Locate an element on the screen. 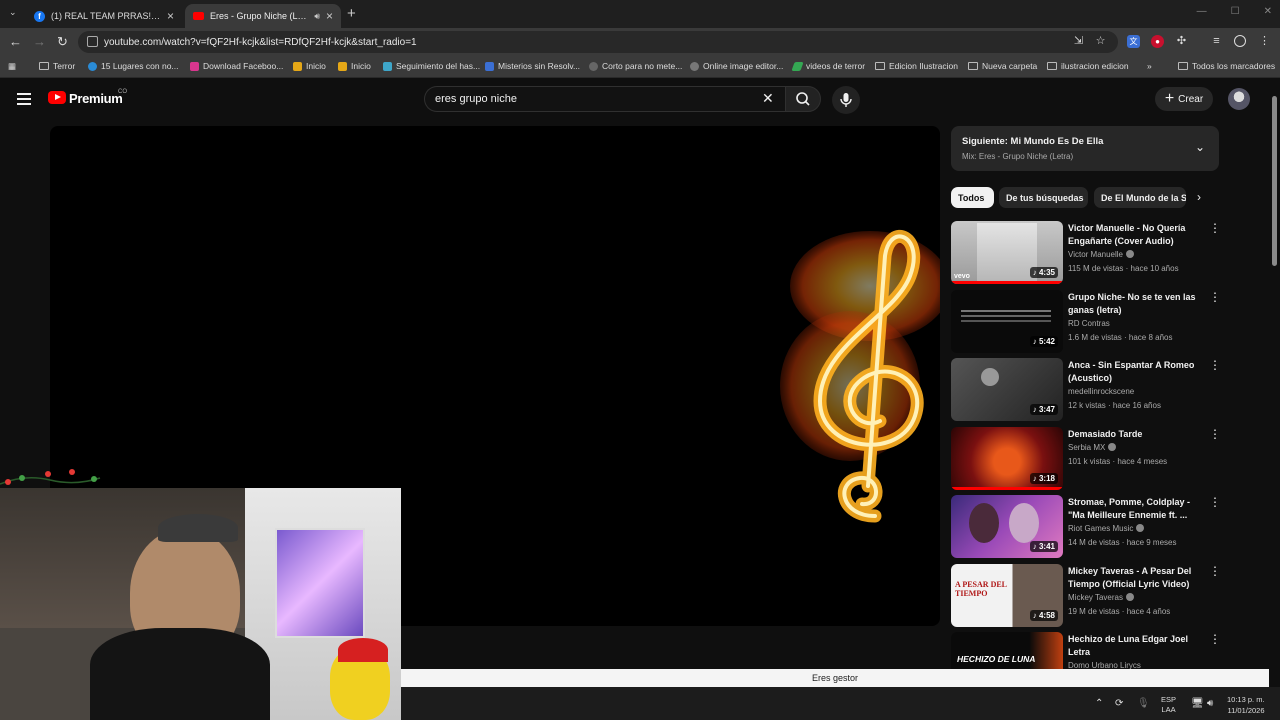  video-title: Anca - Sin Espantar A Romeo (Acustico) is located at coordinates (1135, 372).